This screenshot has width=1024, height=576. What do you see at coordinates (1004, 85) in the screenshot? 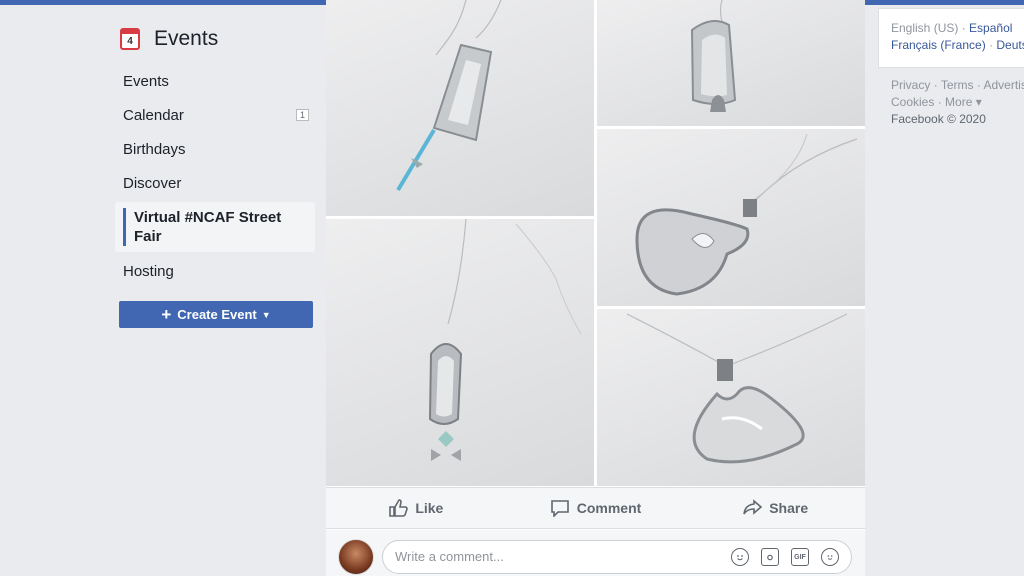
I see `advertising-link: Advertising` at bounding box center [1004, 85].